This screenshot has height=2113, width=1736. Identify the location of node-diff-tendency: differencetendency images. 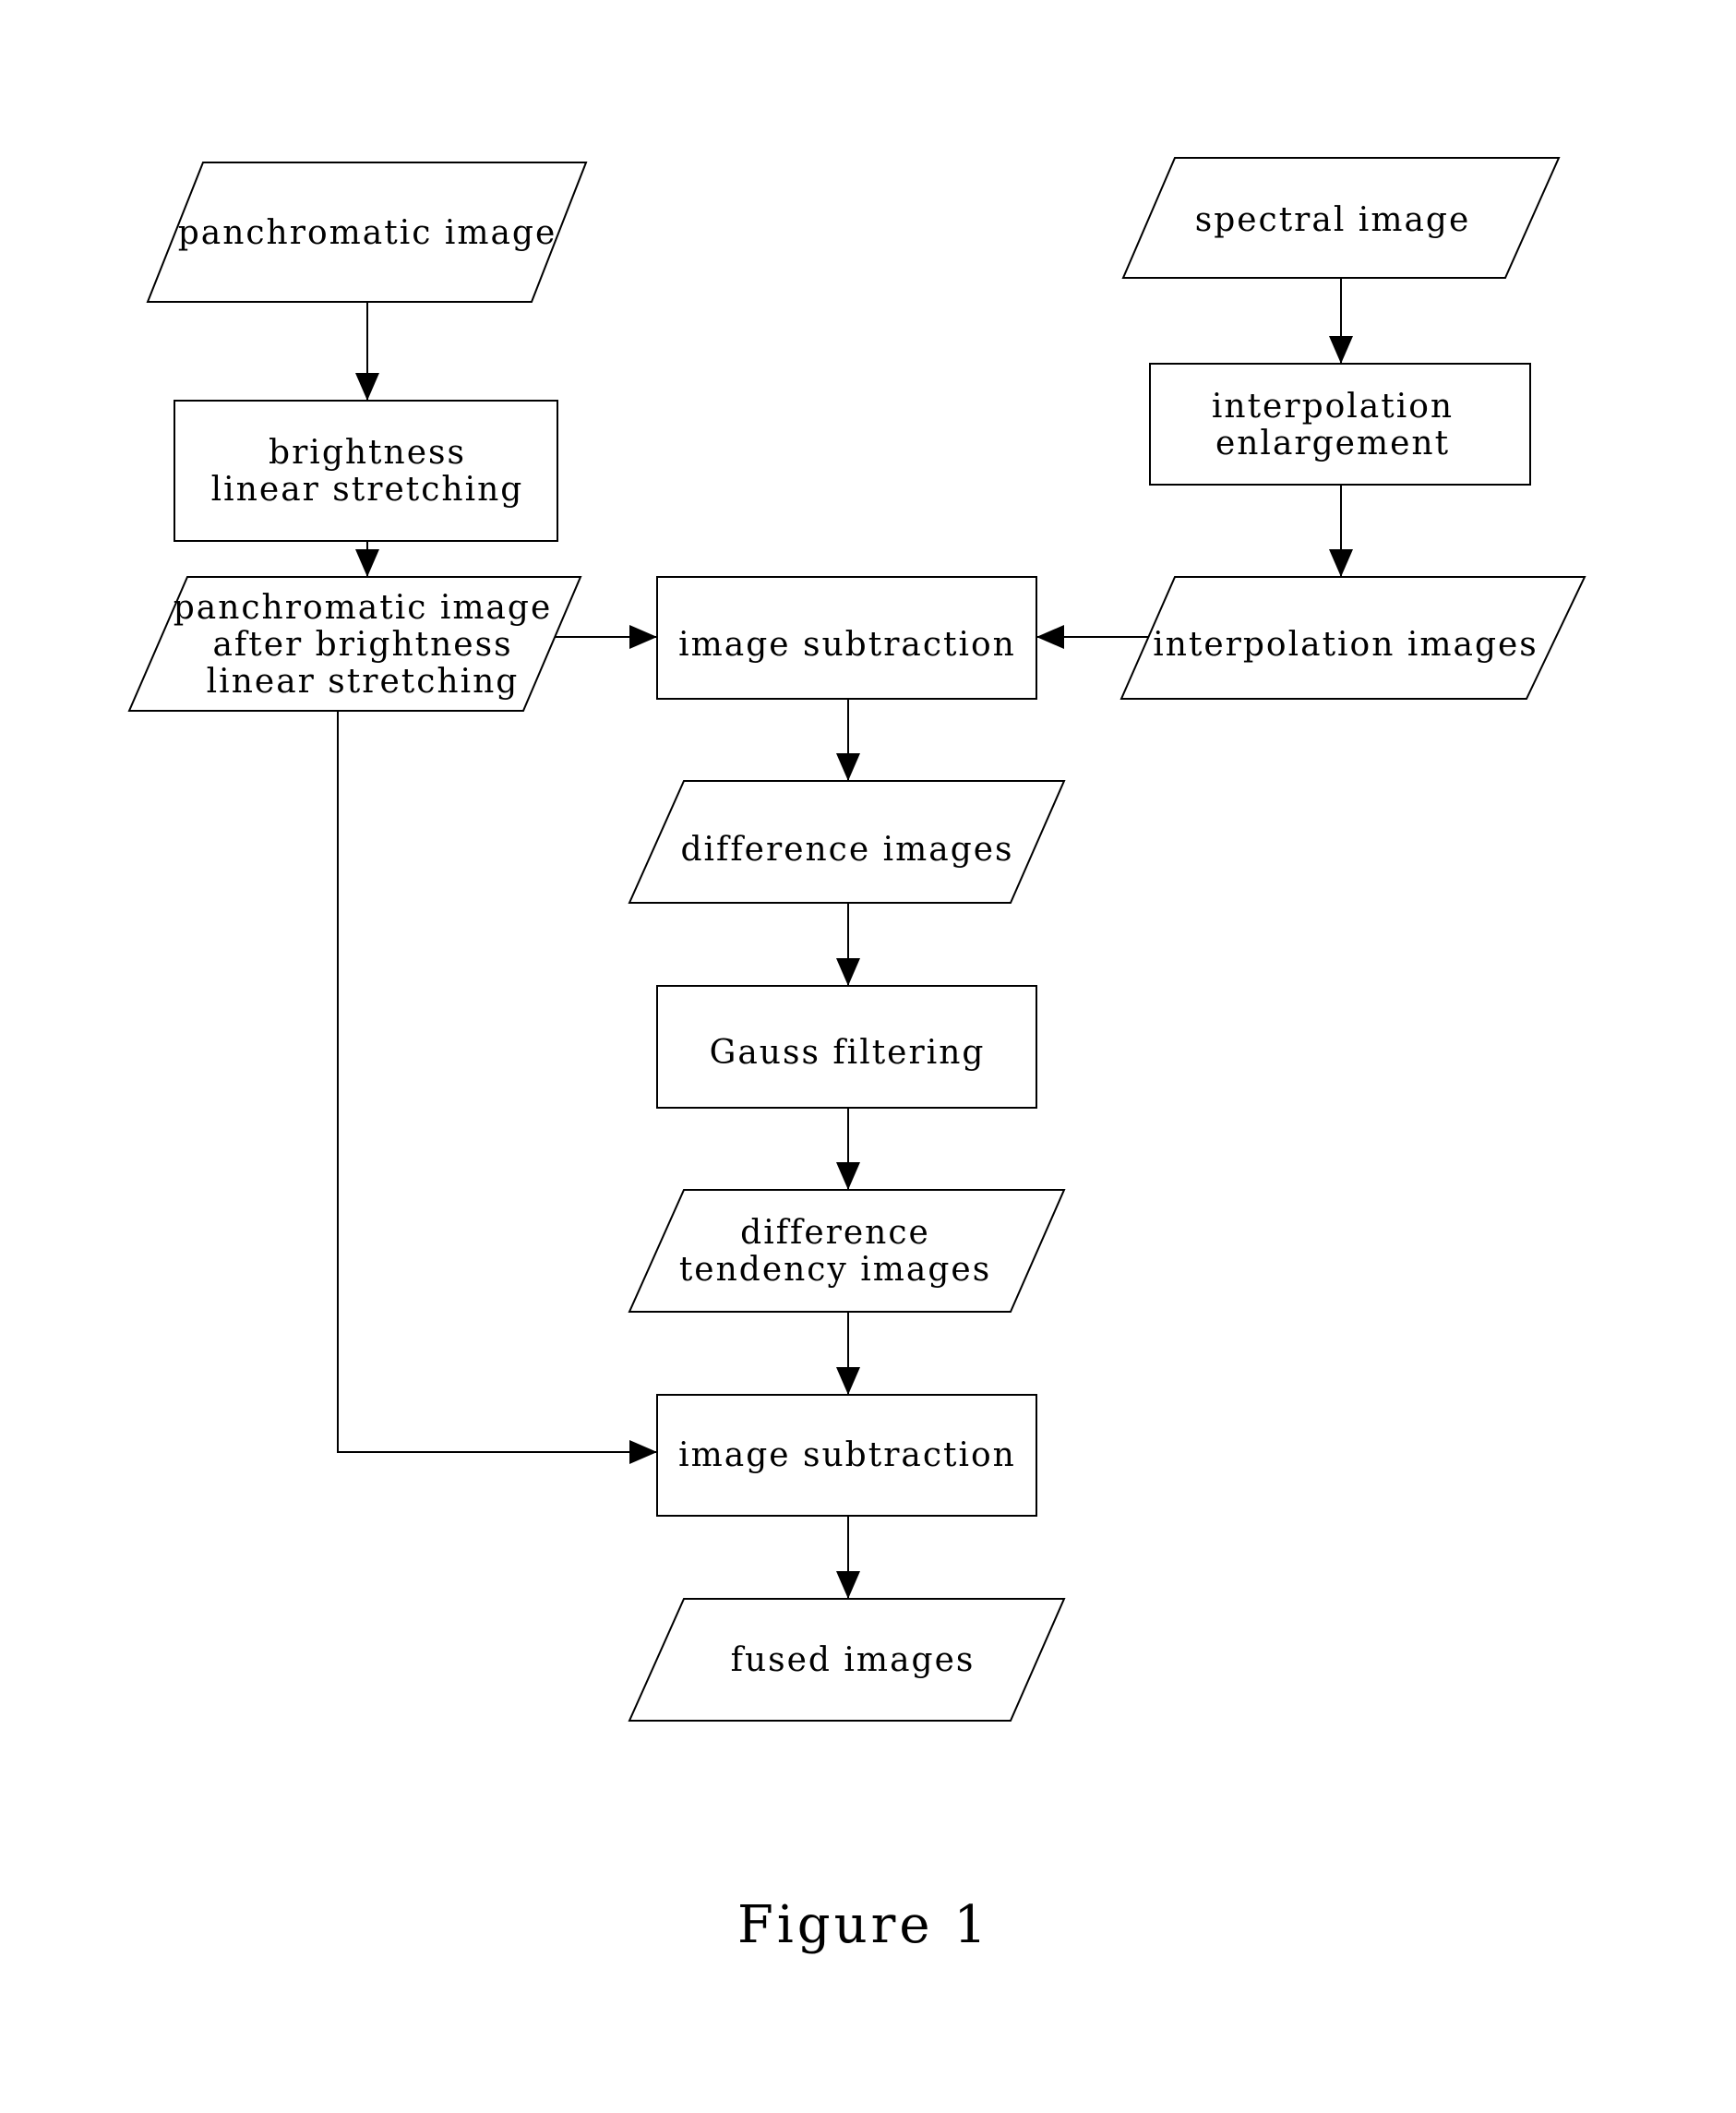
(847, 1251).